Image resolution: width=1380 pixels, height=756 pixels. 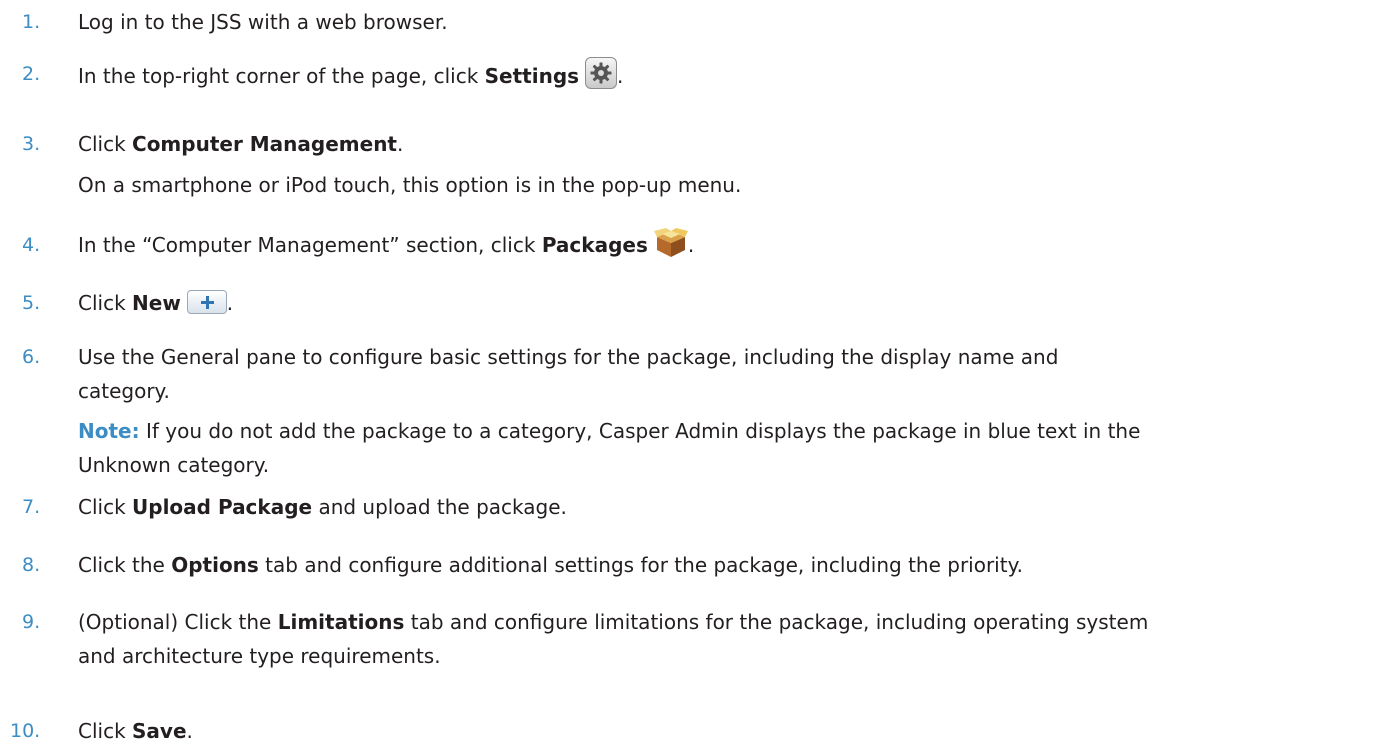 What do you see at coordinates (174, 465) in the screenshot?
I see `note-text-continued: Unknown category.` at bounding box center [174, 465].